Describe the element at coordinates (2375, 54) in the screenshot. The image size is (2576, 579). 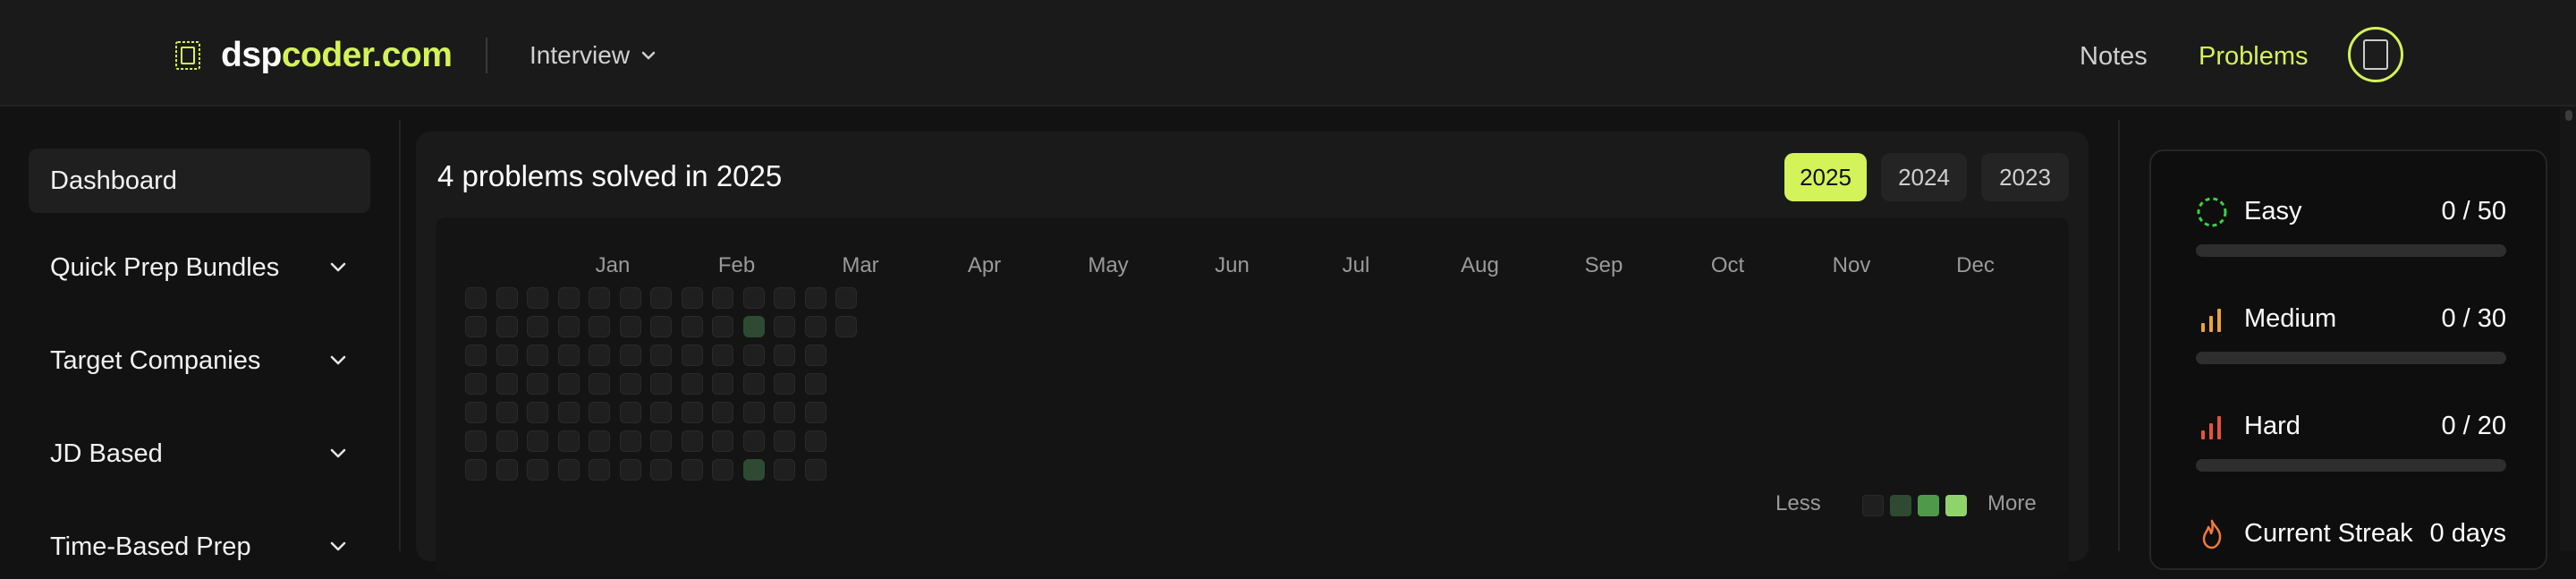
I see `user-avatar` at that location.